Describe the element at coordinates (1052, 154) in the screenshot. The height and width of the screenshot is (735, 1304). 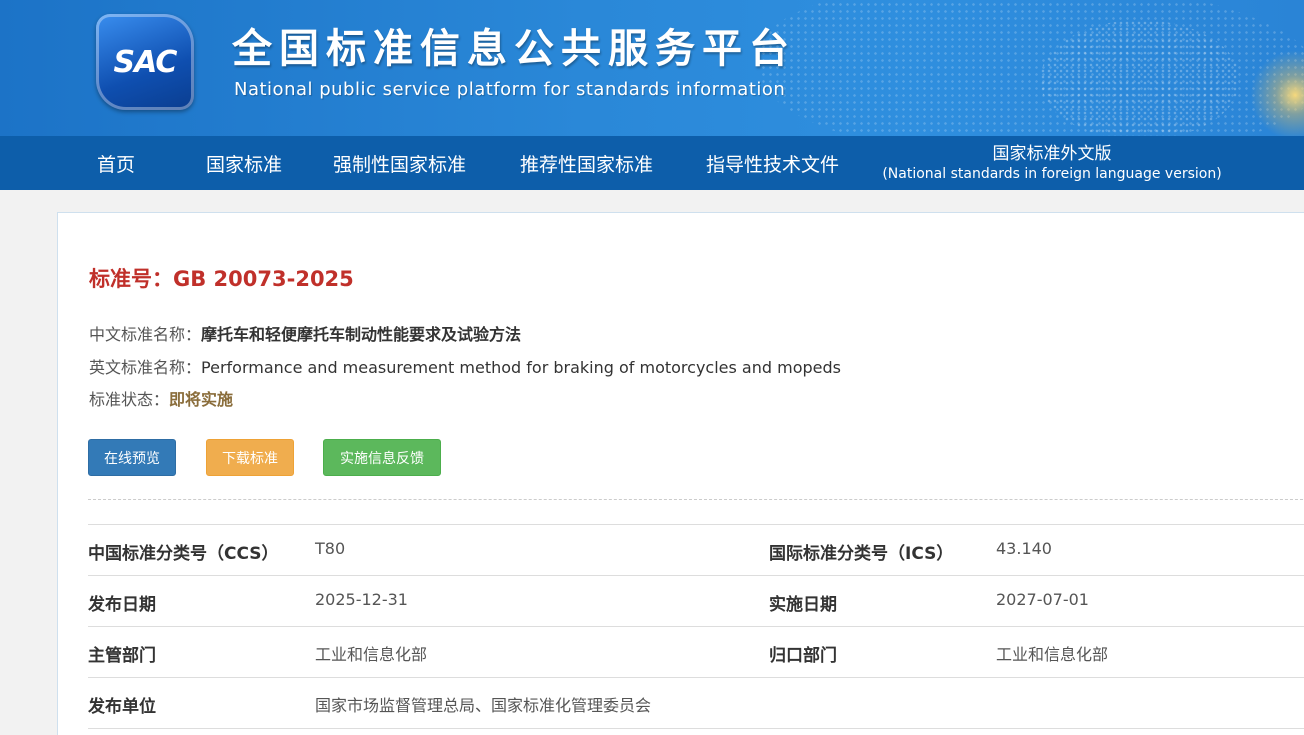
I see `nav-item-foreign-label: 国家标准外文版` at that location.